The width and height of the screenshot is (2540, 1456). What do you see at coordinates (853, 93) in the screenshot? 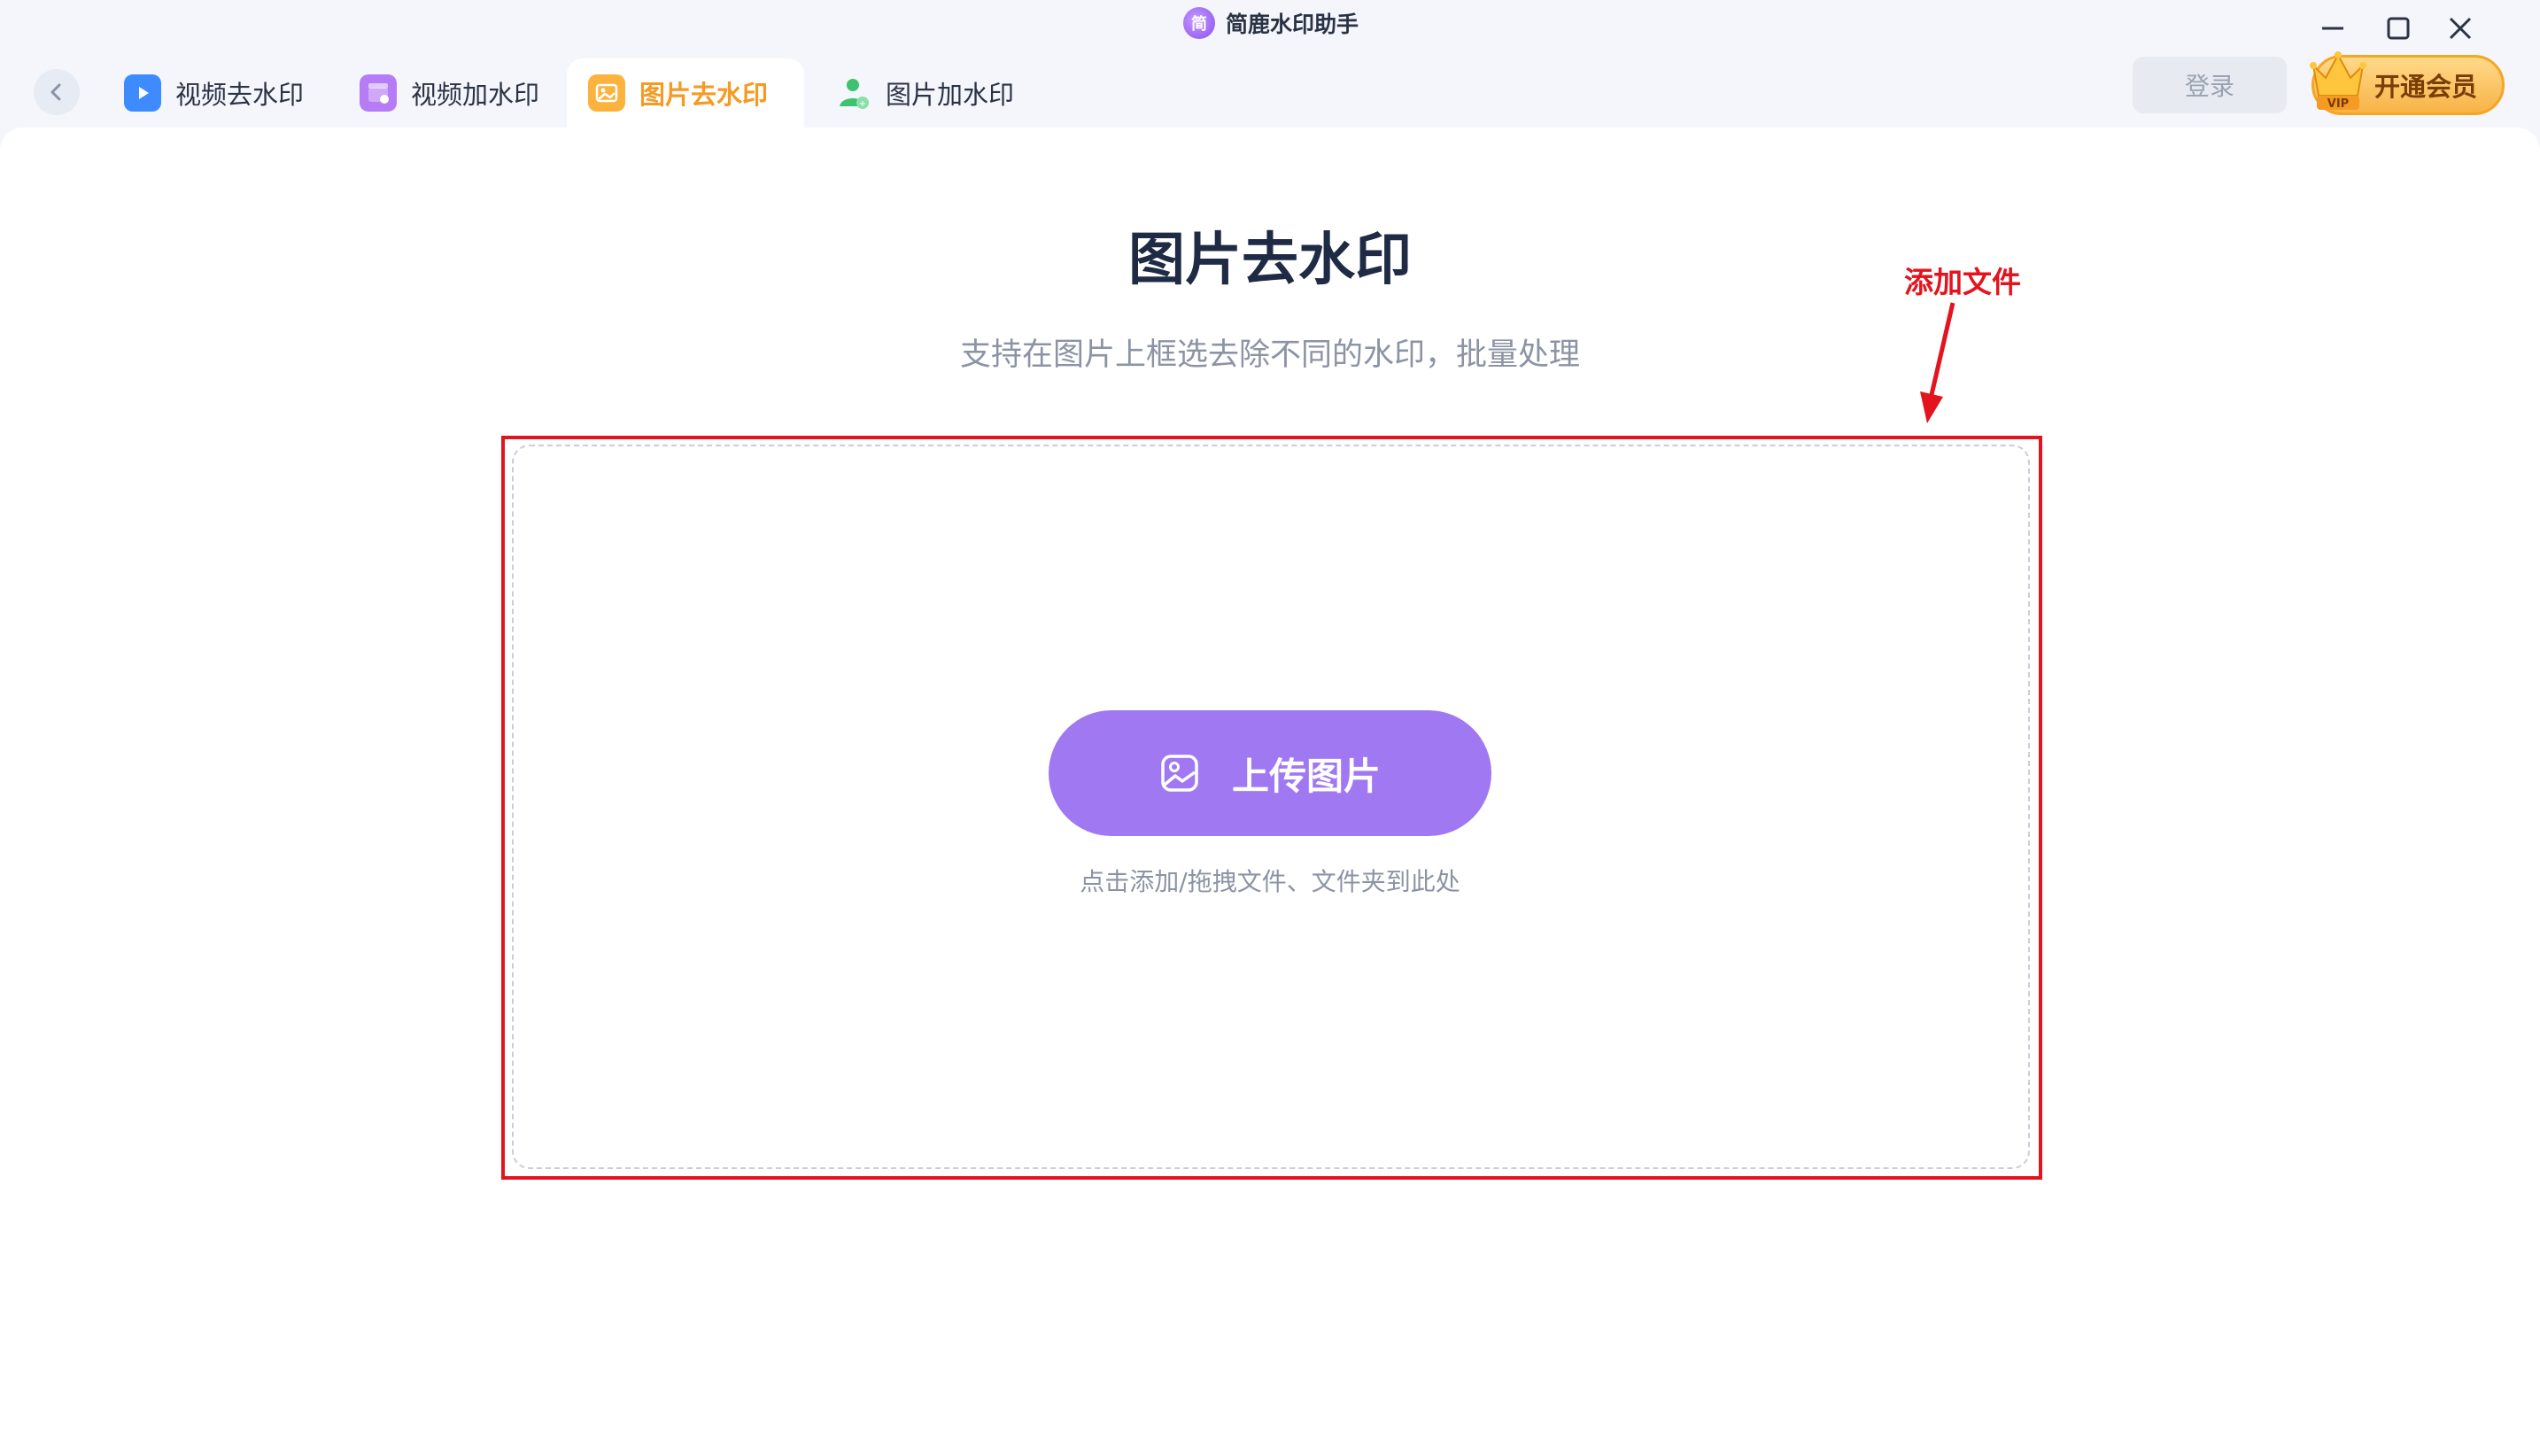
I see `image-add-watermark-icon: +` at bounding box center [853, 93].